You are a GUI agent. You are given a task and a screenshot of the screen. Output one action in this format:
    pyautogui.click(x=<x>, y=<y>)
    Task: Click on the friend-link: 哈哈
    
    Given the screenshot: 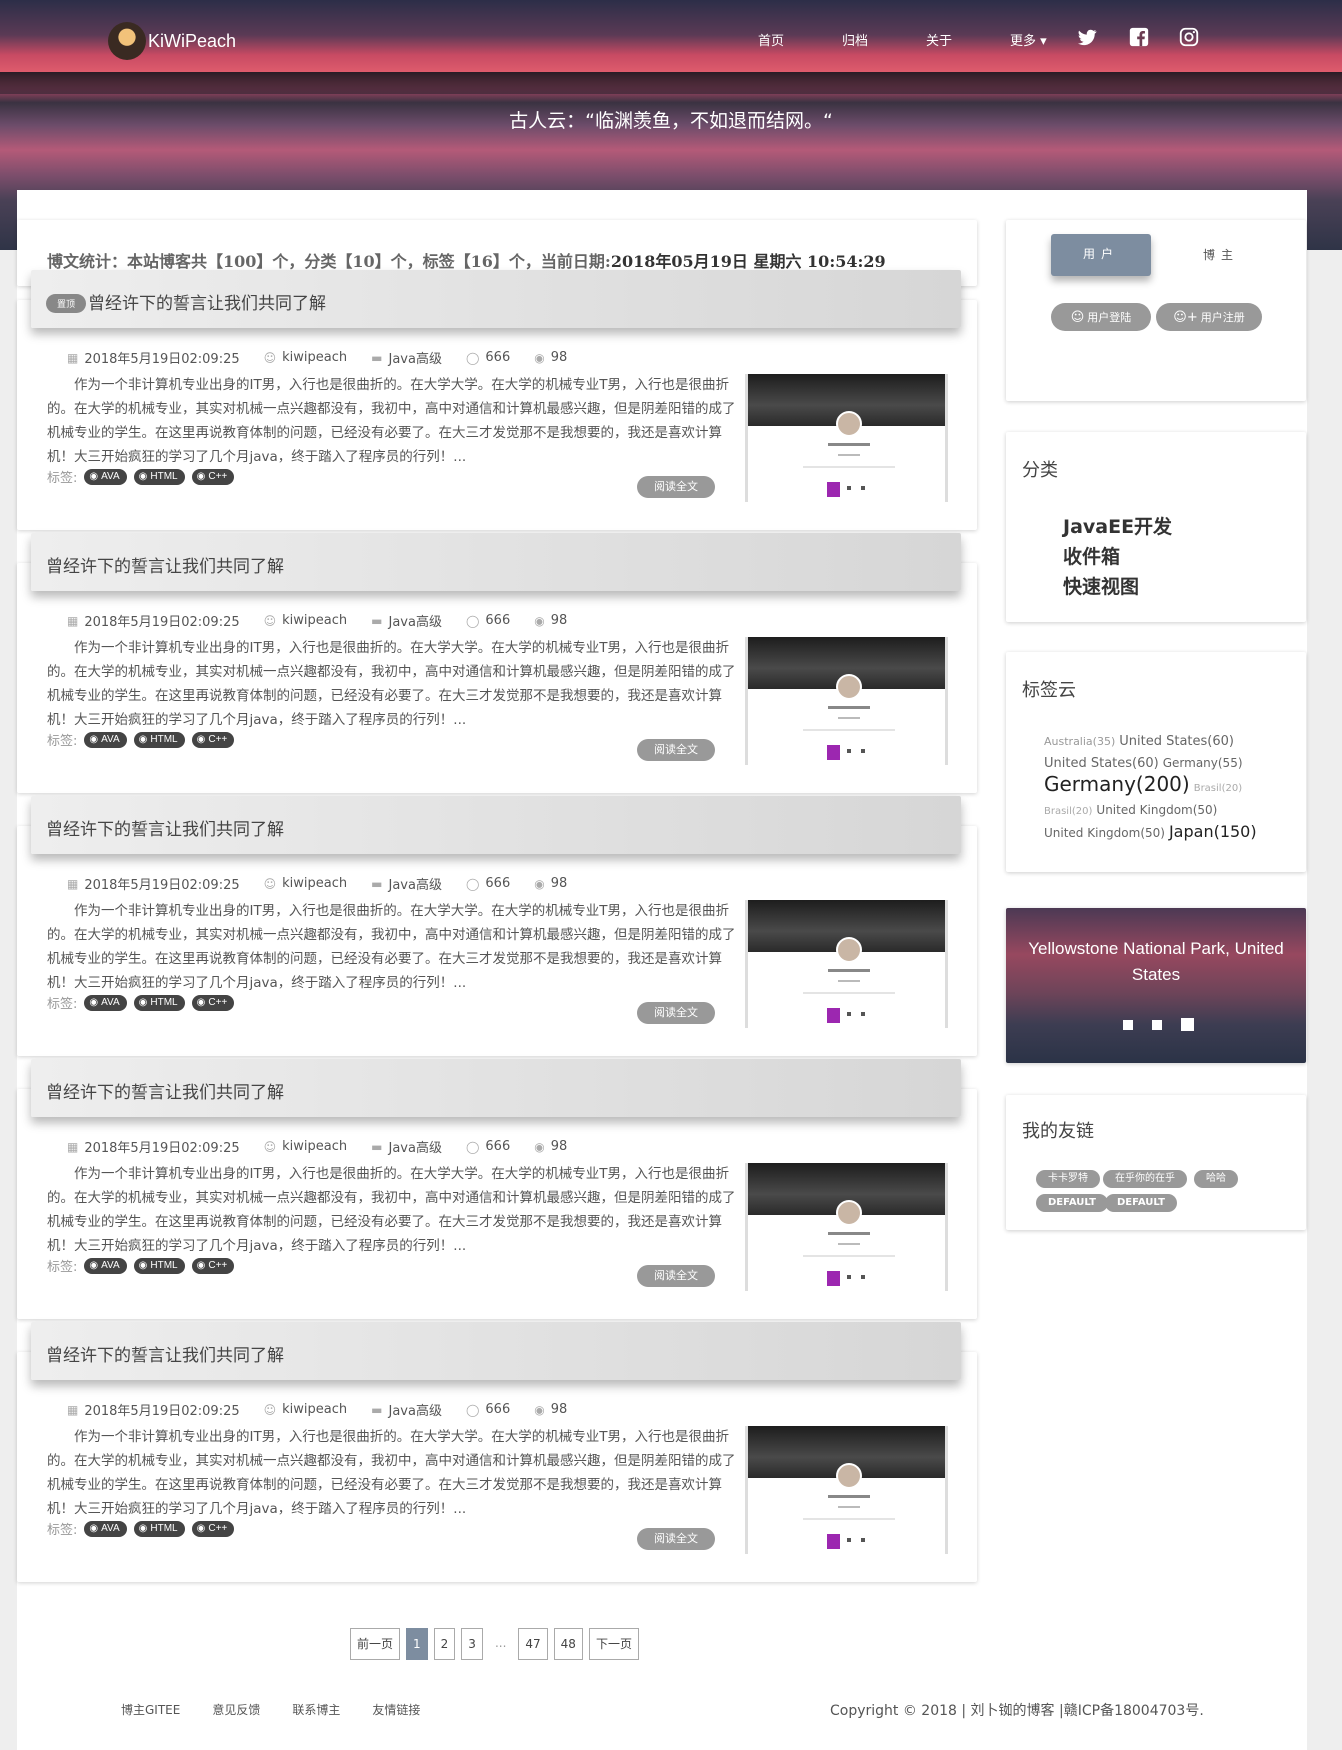 What is the action you would take?
    pyautogui.click(x=1216, y=1179)
    